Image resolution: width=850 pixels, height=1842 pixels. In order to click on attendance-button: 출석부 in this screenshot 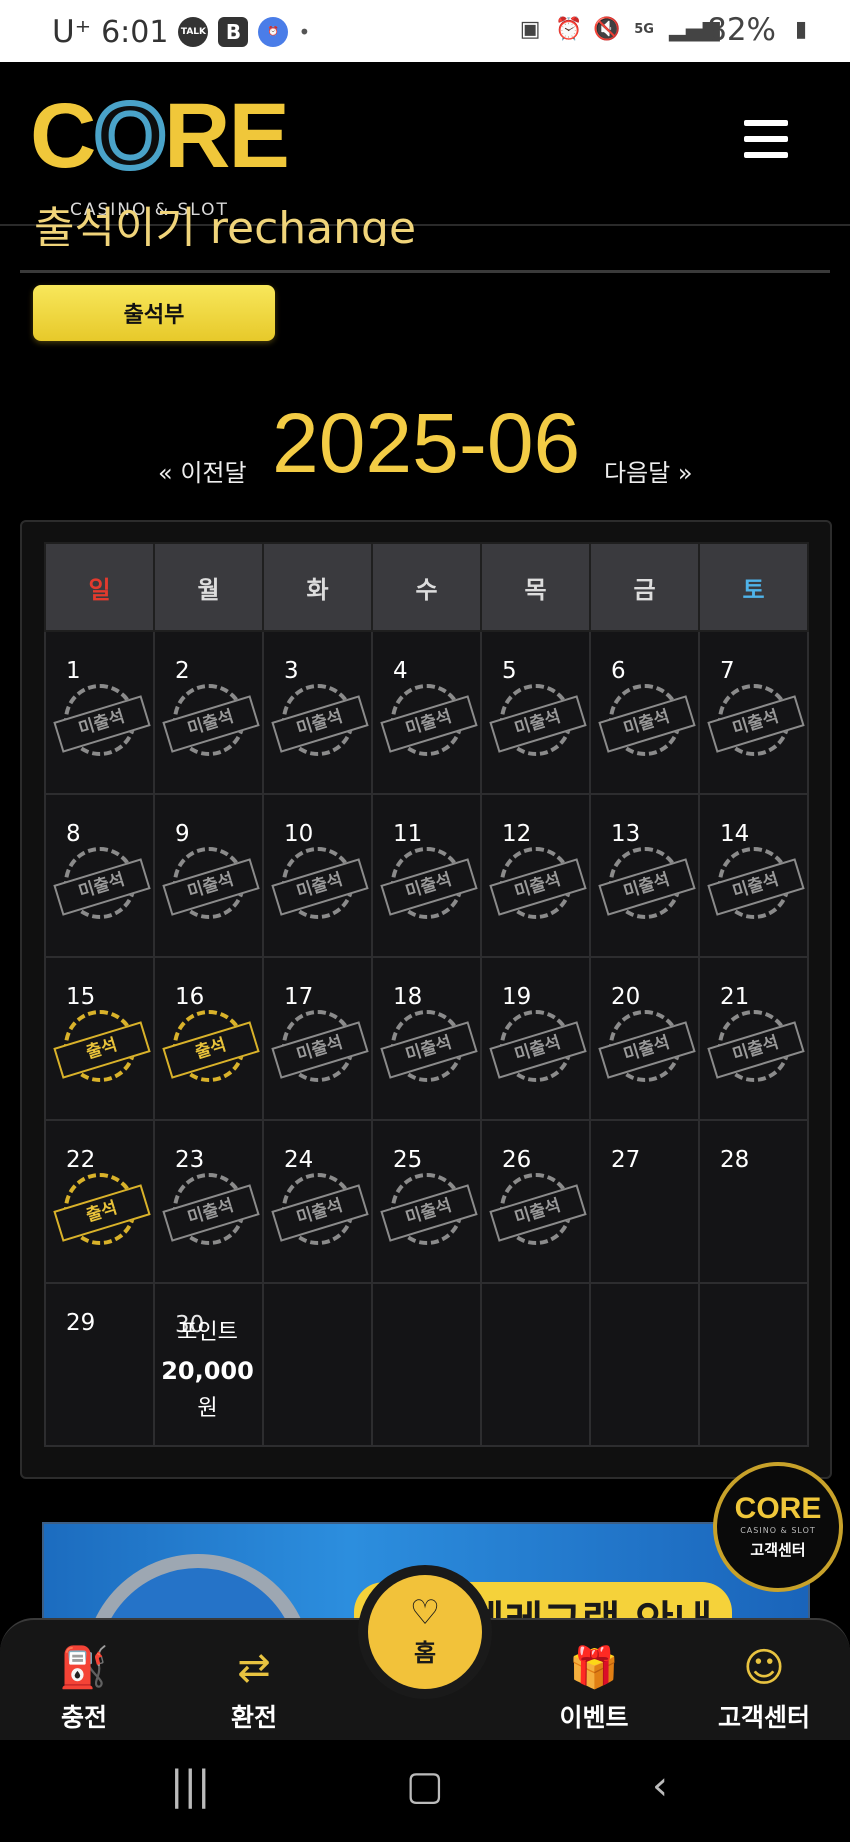, I will do `click(154, 313)`.